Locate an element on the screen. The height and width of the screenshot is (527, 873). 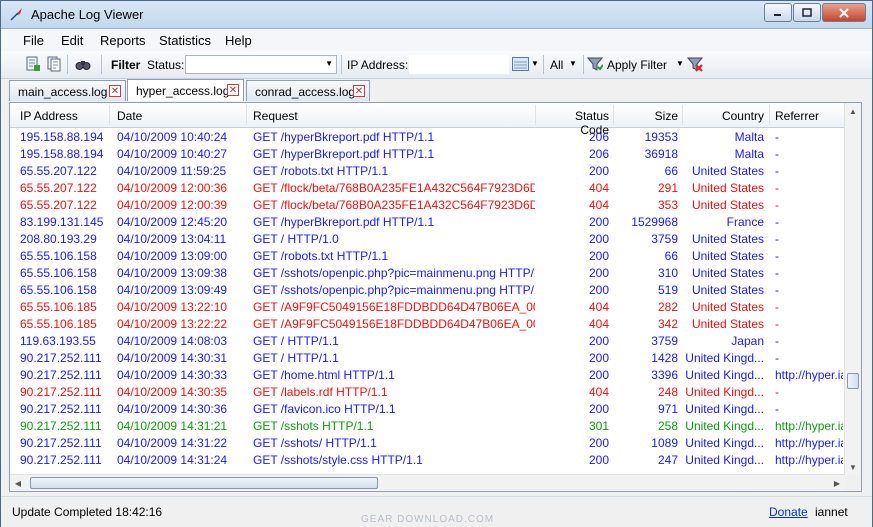
column-header-referrer: Referrer is located at coordinates (797, 116).